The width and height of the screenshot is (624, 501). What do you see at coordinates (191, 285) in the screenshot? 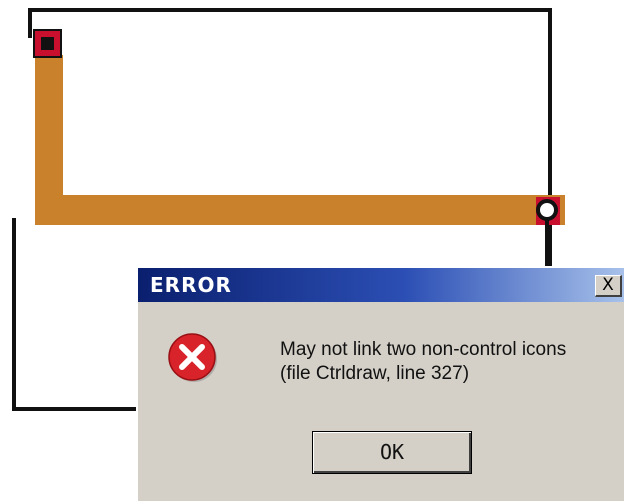
I see `dialog-title: ERROR` at bounding box center [191, 285].